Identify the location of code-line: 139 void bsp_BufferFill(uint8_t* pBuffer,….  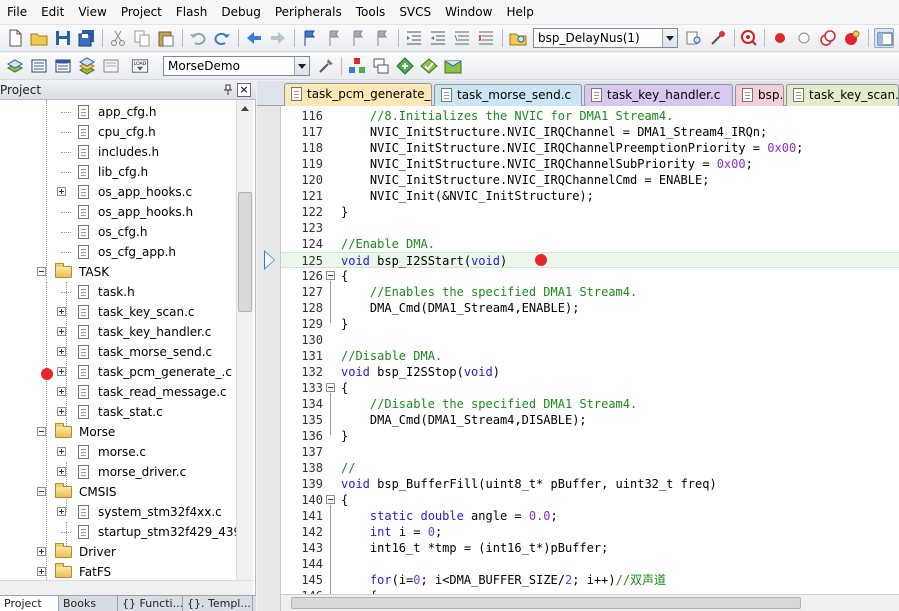
(590, 484).